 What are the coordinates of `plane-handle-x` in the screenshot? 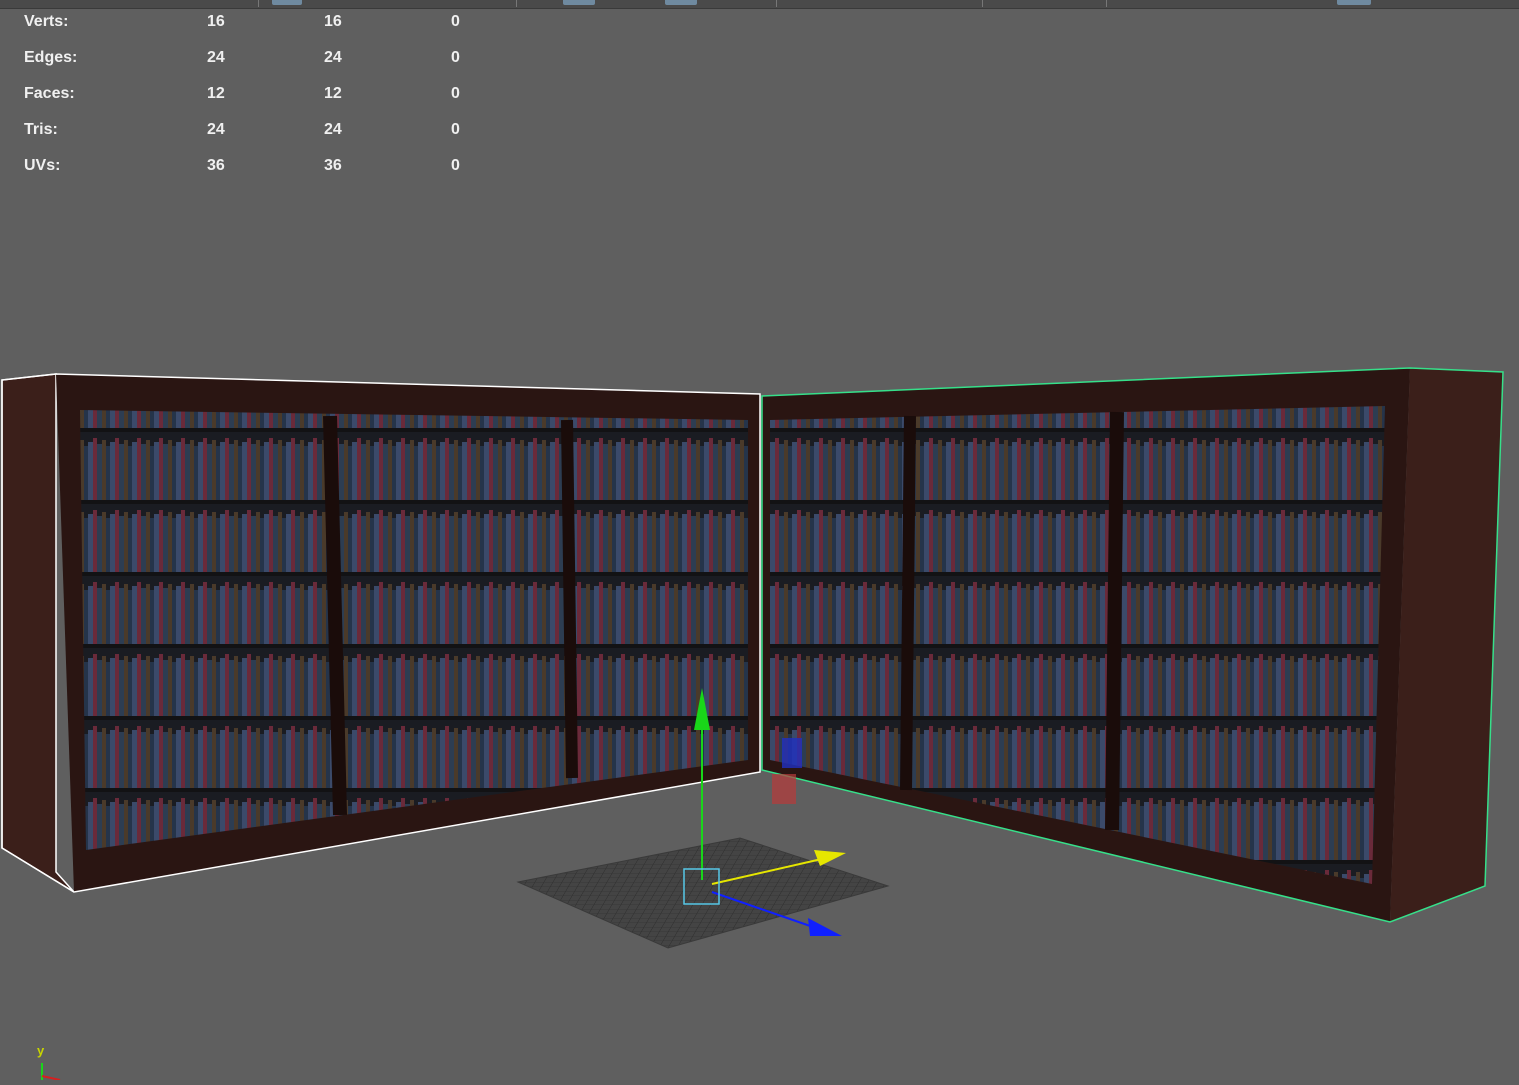 It's located at (784, 789).